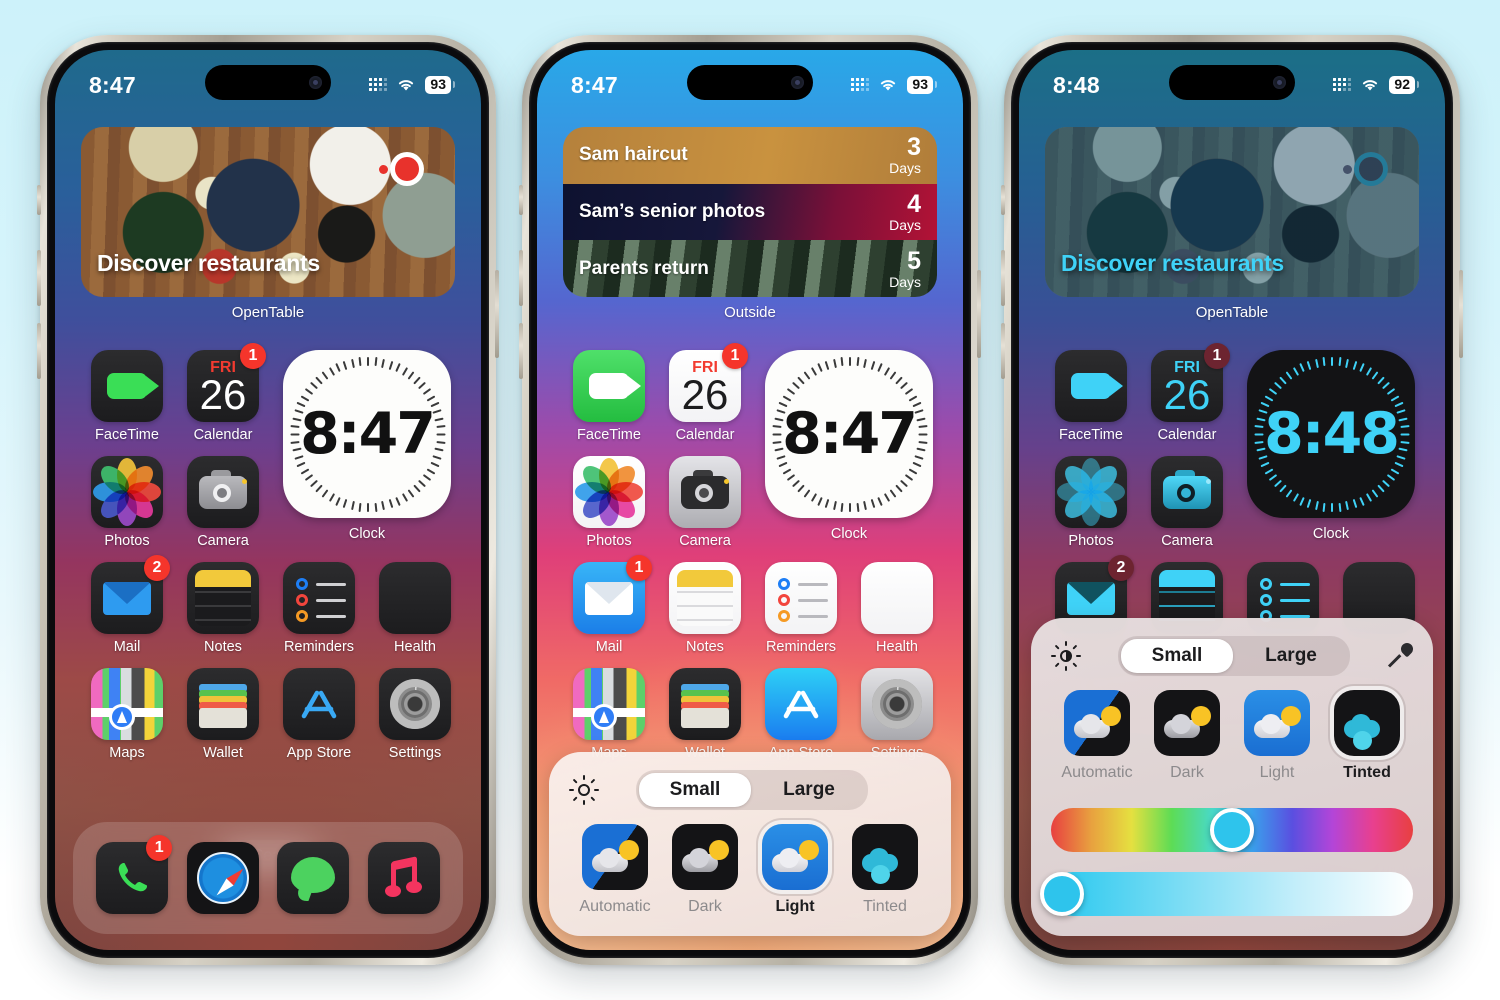  I want to click on panel-top-row: Small Large, so click(1233, 656).